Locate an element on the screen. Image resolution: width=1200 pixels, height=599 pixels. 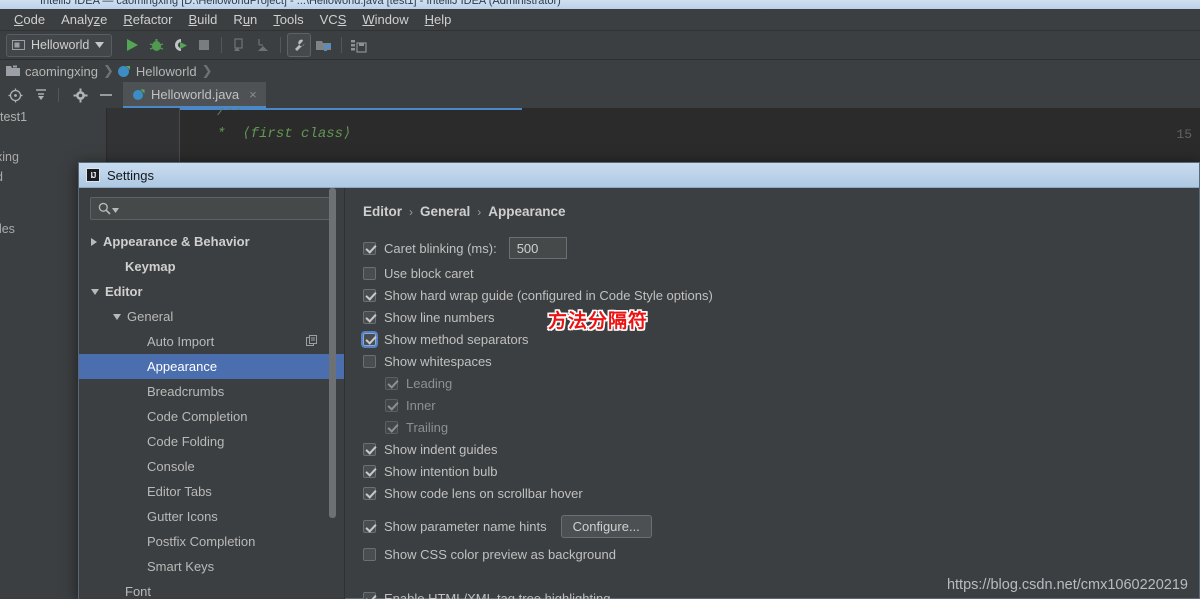
chevron-down-icon is located at coordinates (115, 210).